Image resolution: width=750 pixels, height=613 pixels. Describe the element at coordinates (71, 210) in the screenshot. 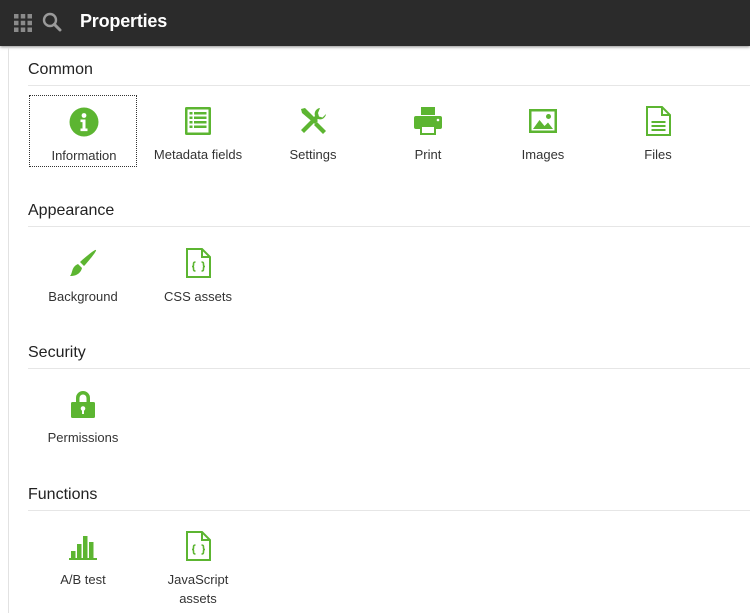

I see `section-title: Appearance` at that location.